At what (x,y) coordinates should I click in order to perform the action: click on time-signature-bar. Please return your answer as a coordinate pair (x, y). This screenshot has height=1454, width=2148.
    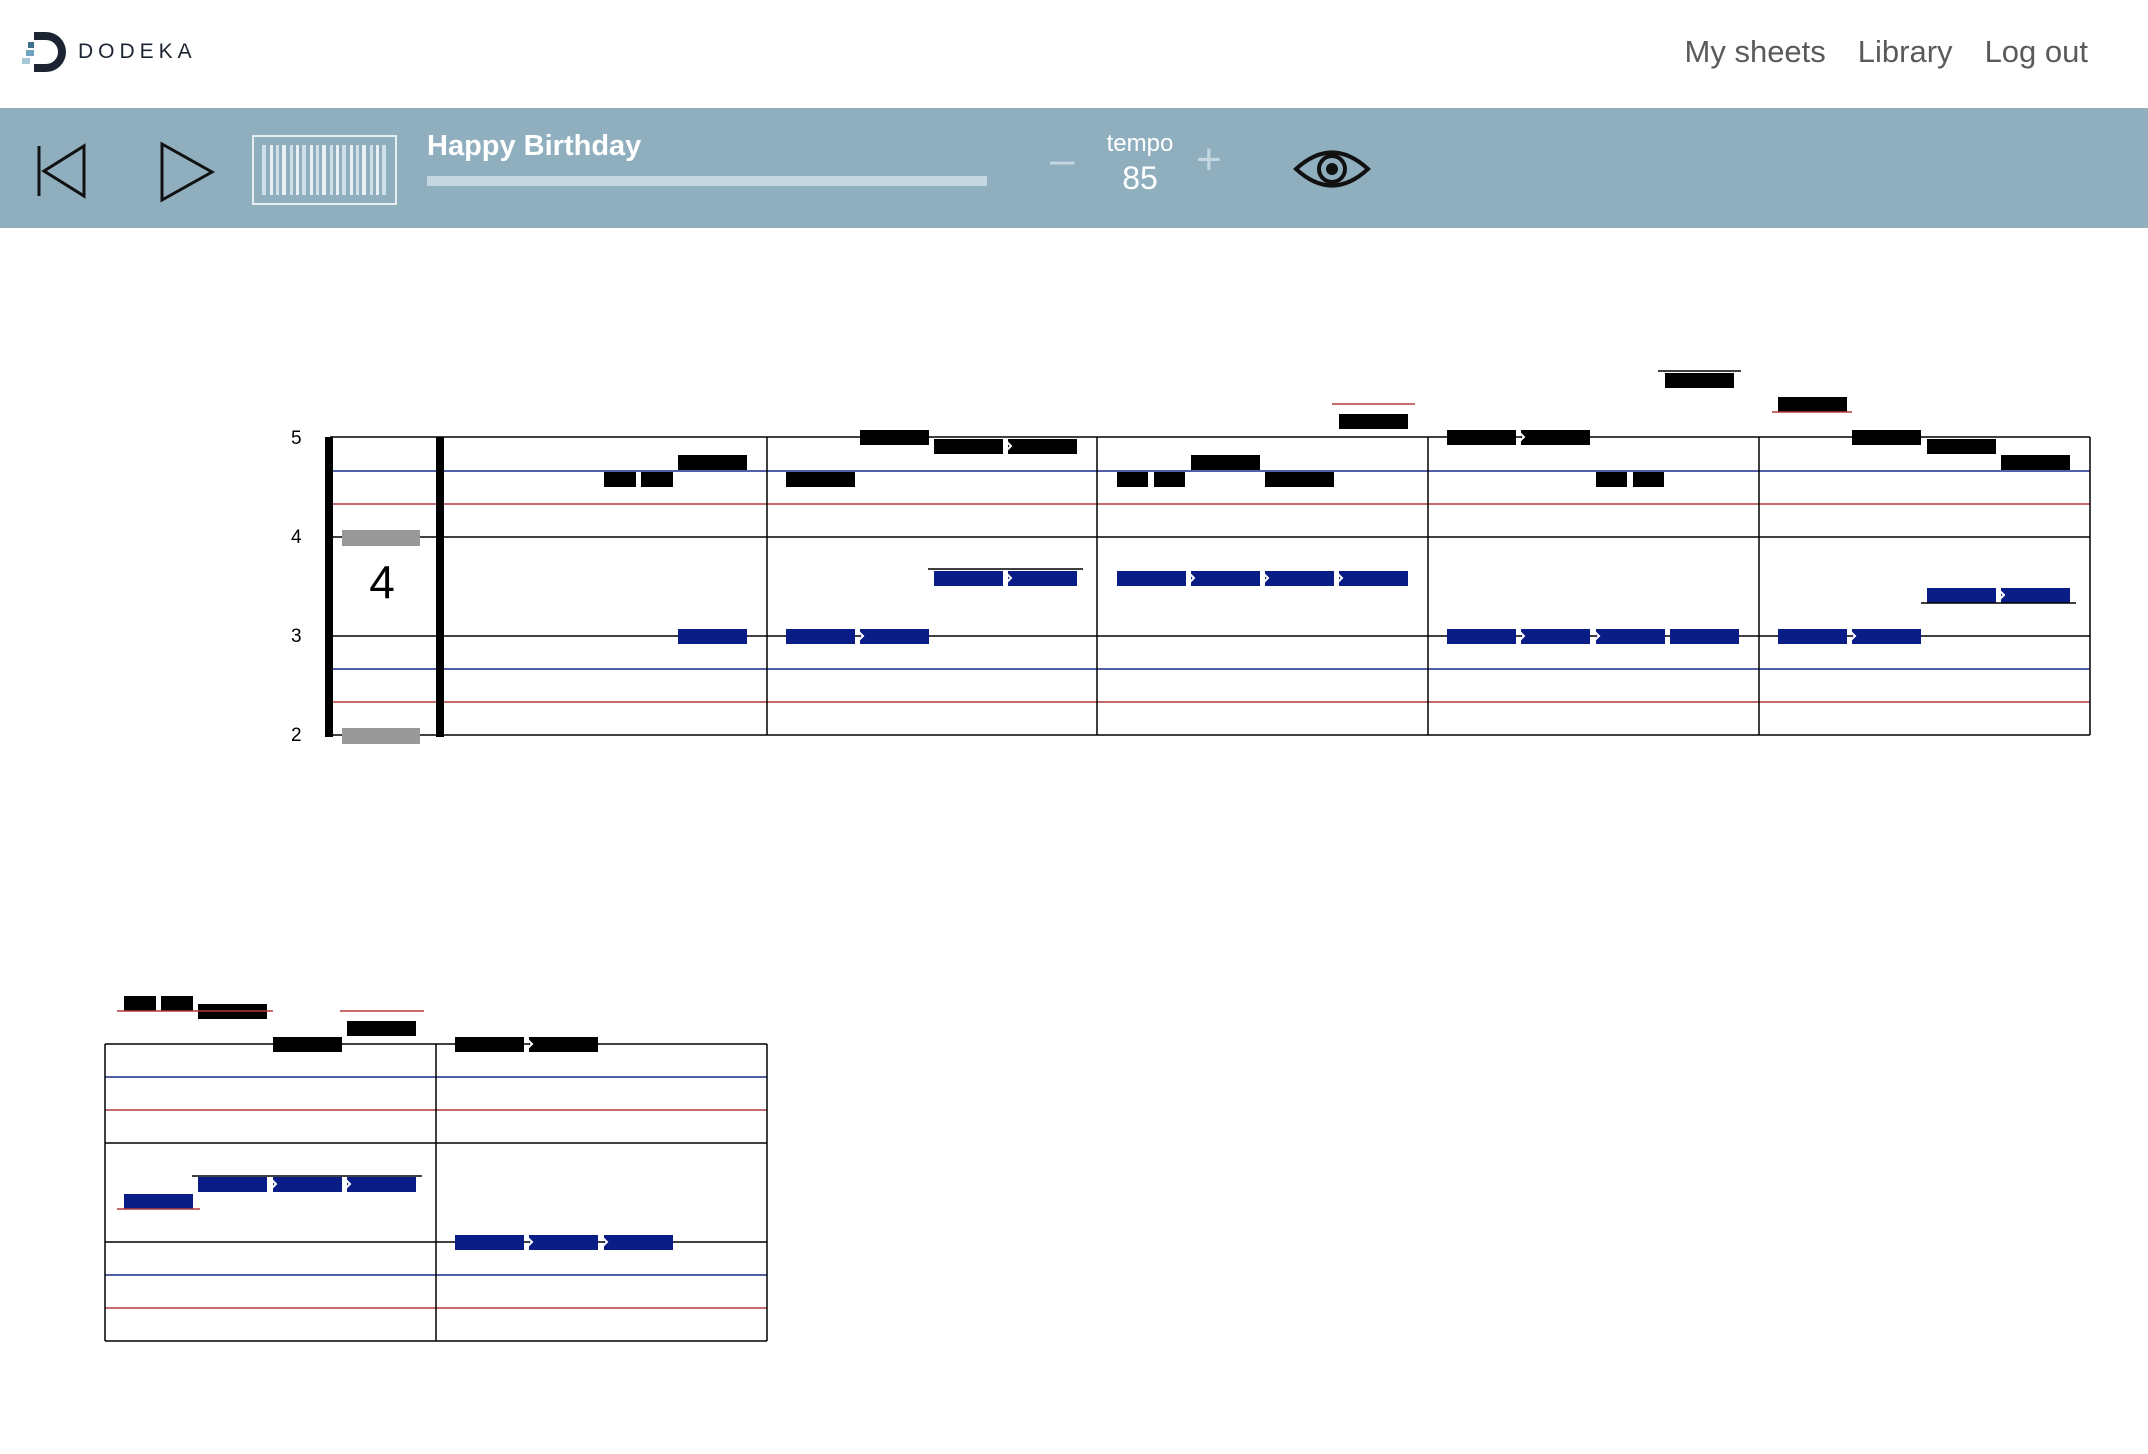
    Looking at the image, I should click on (440, 587).